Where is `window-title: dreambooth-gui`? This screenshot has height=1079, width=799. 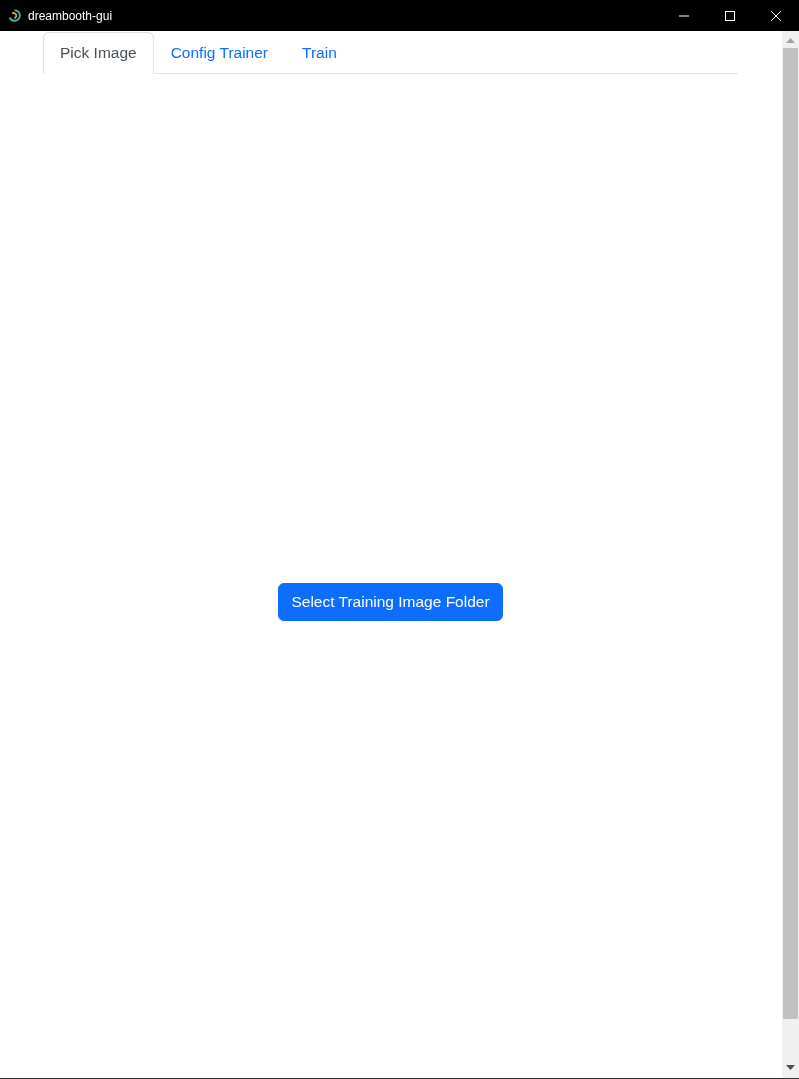
window-title: dreambooth-gui is located at coordinates (70, 15).